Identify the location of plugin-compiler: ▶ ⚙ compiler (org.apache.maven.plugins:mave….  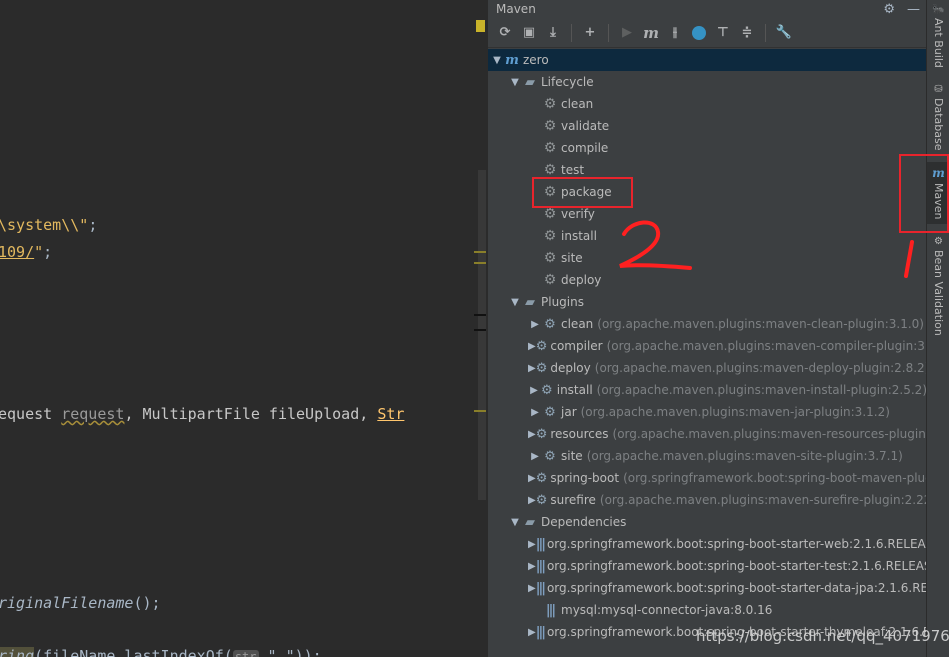
(707, 346).